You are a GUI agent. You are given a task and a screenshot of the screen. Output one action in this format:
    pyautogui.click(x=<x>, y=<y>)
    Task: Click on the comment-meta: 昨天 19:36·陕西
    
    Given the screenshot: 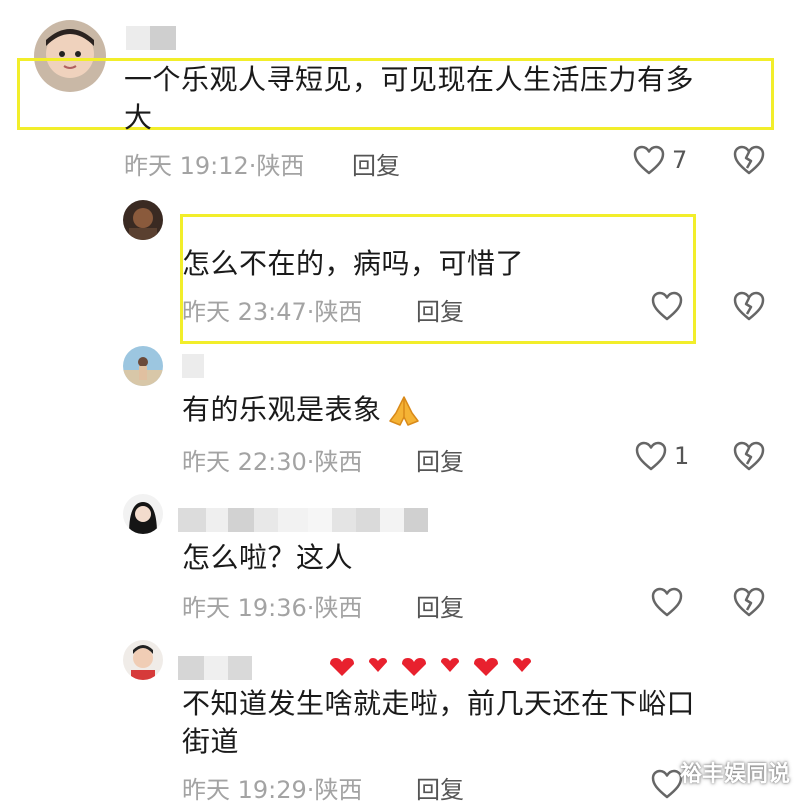 What is the action you would take?
    pyautogui.click(x=272, y=605)
    